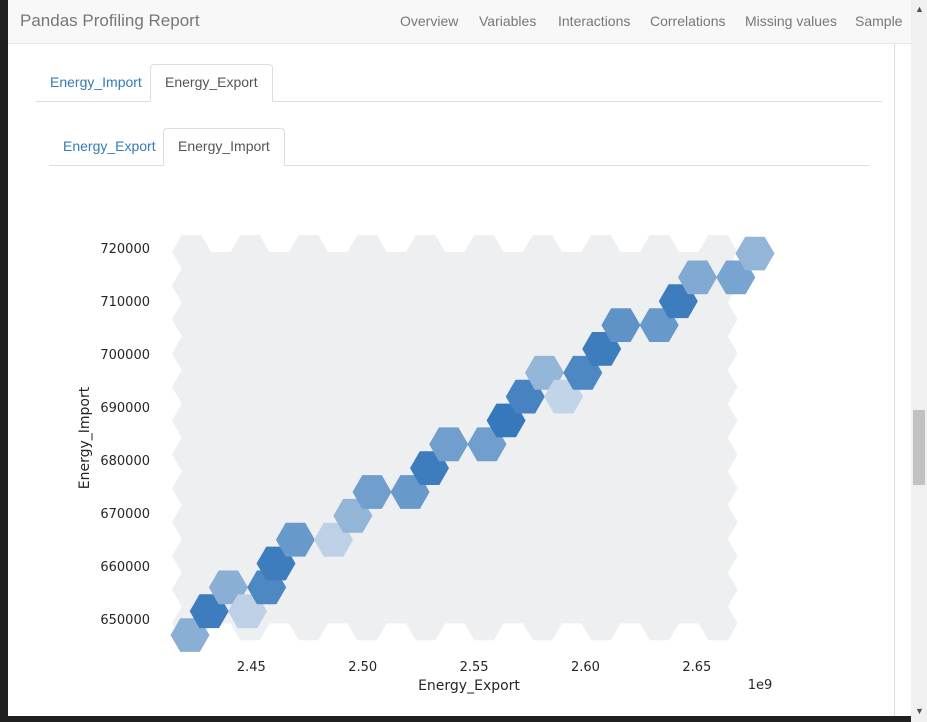 This screenshot has width=927, height=722. I want to click on y-tick-label: 700000, so click(125, 355).